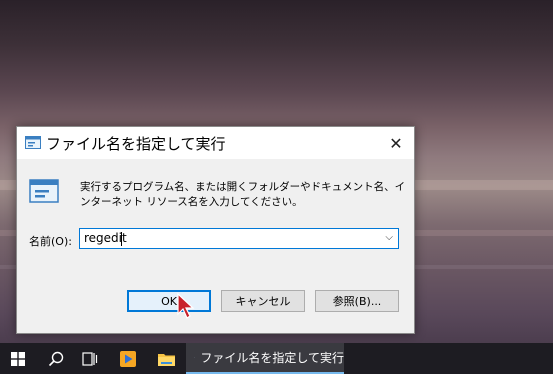  I want to click on taskbar: ファイル名を指定して実行, so click(276, 358).